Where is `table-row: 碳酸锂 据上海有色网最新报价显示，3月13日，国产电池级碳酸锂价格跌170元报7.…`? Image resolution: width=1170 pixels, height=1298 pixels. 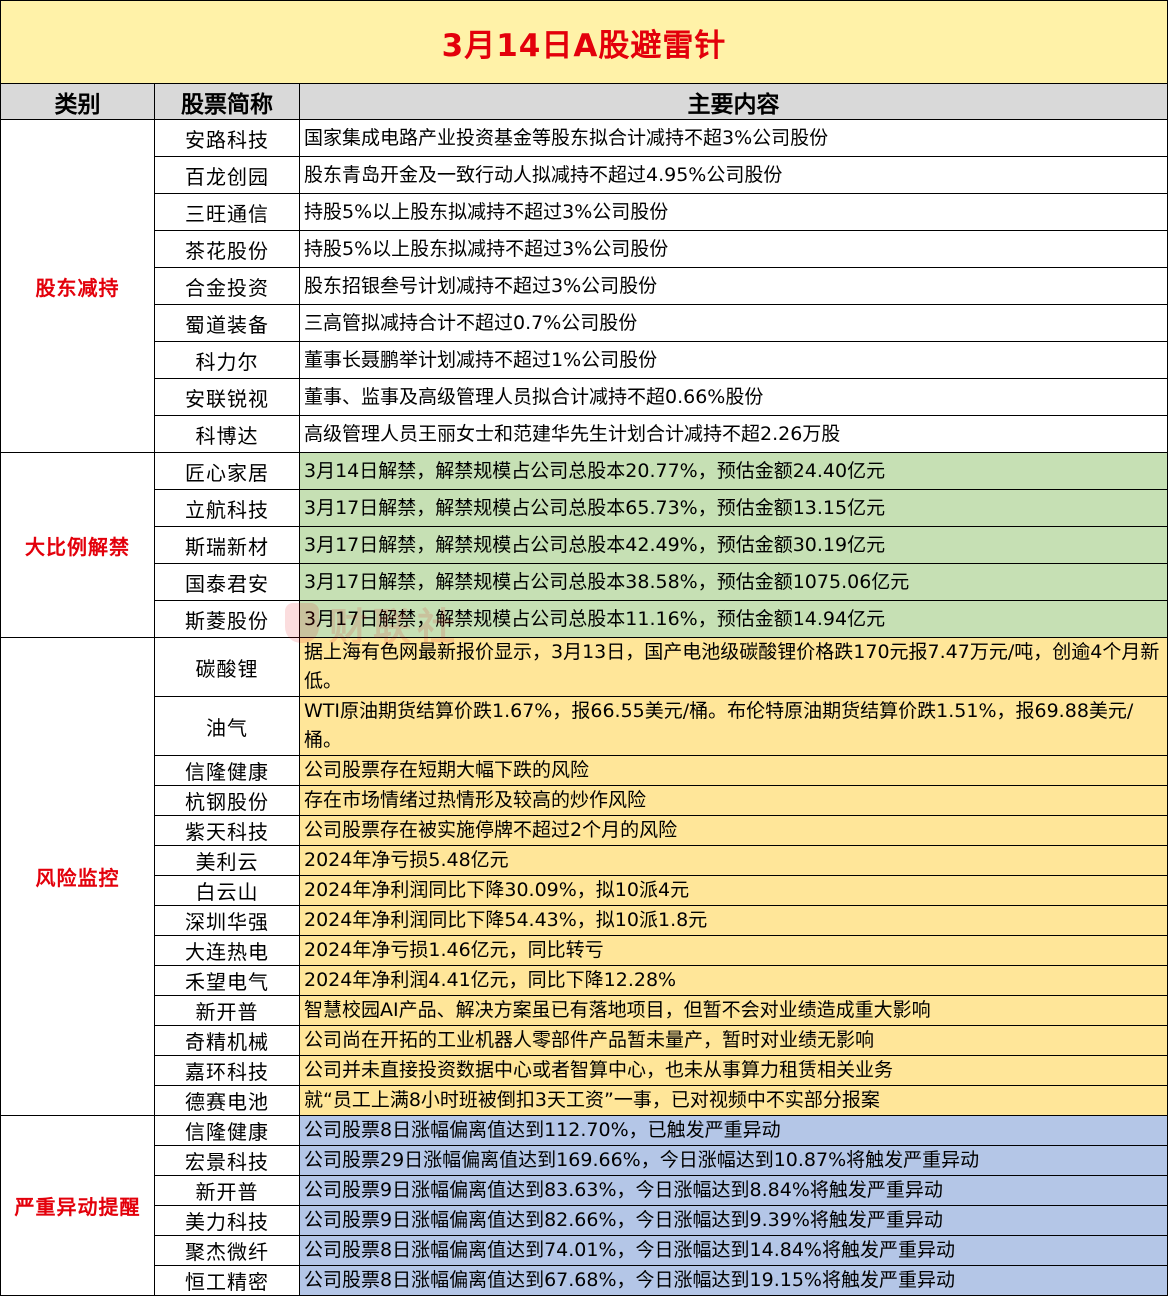 table-row: 碳酸锂 据上海有色网最新报价显示，3月13日，国产电池级碳酸锂价格跌170元报7.… is located at coordinates (661, 667).